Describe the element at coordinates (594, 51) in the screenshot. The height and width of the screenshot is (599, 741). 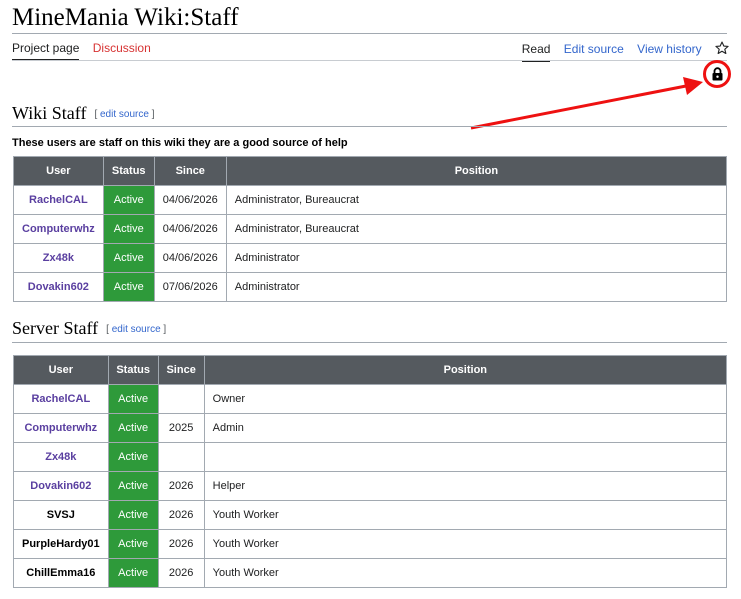
I see `tab-edit-source: Edit source` at that location.